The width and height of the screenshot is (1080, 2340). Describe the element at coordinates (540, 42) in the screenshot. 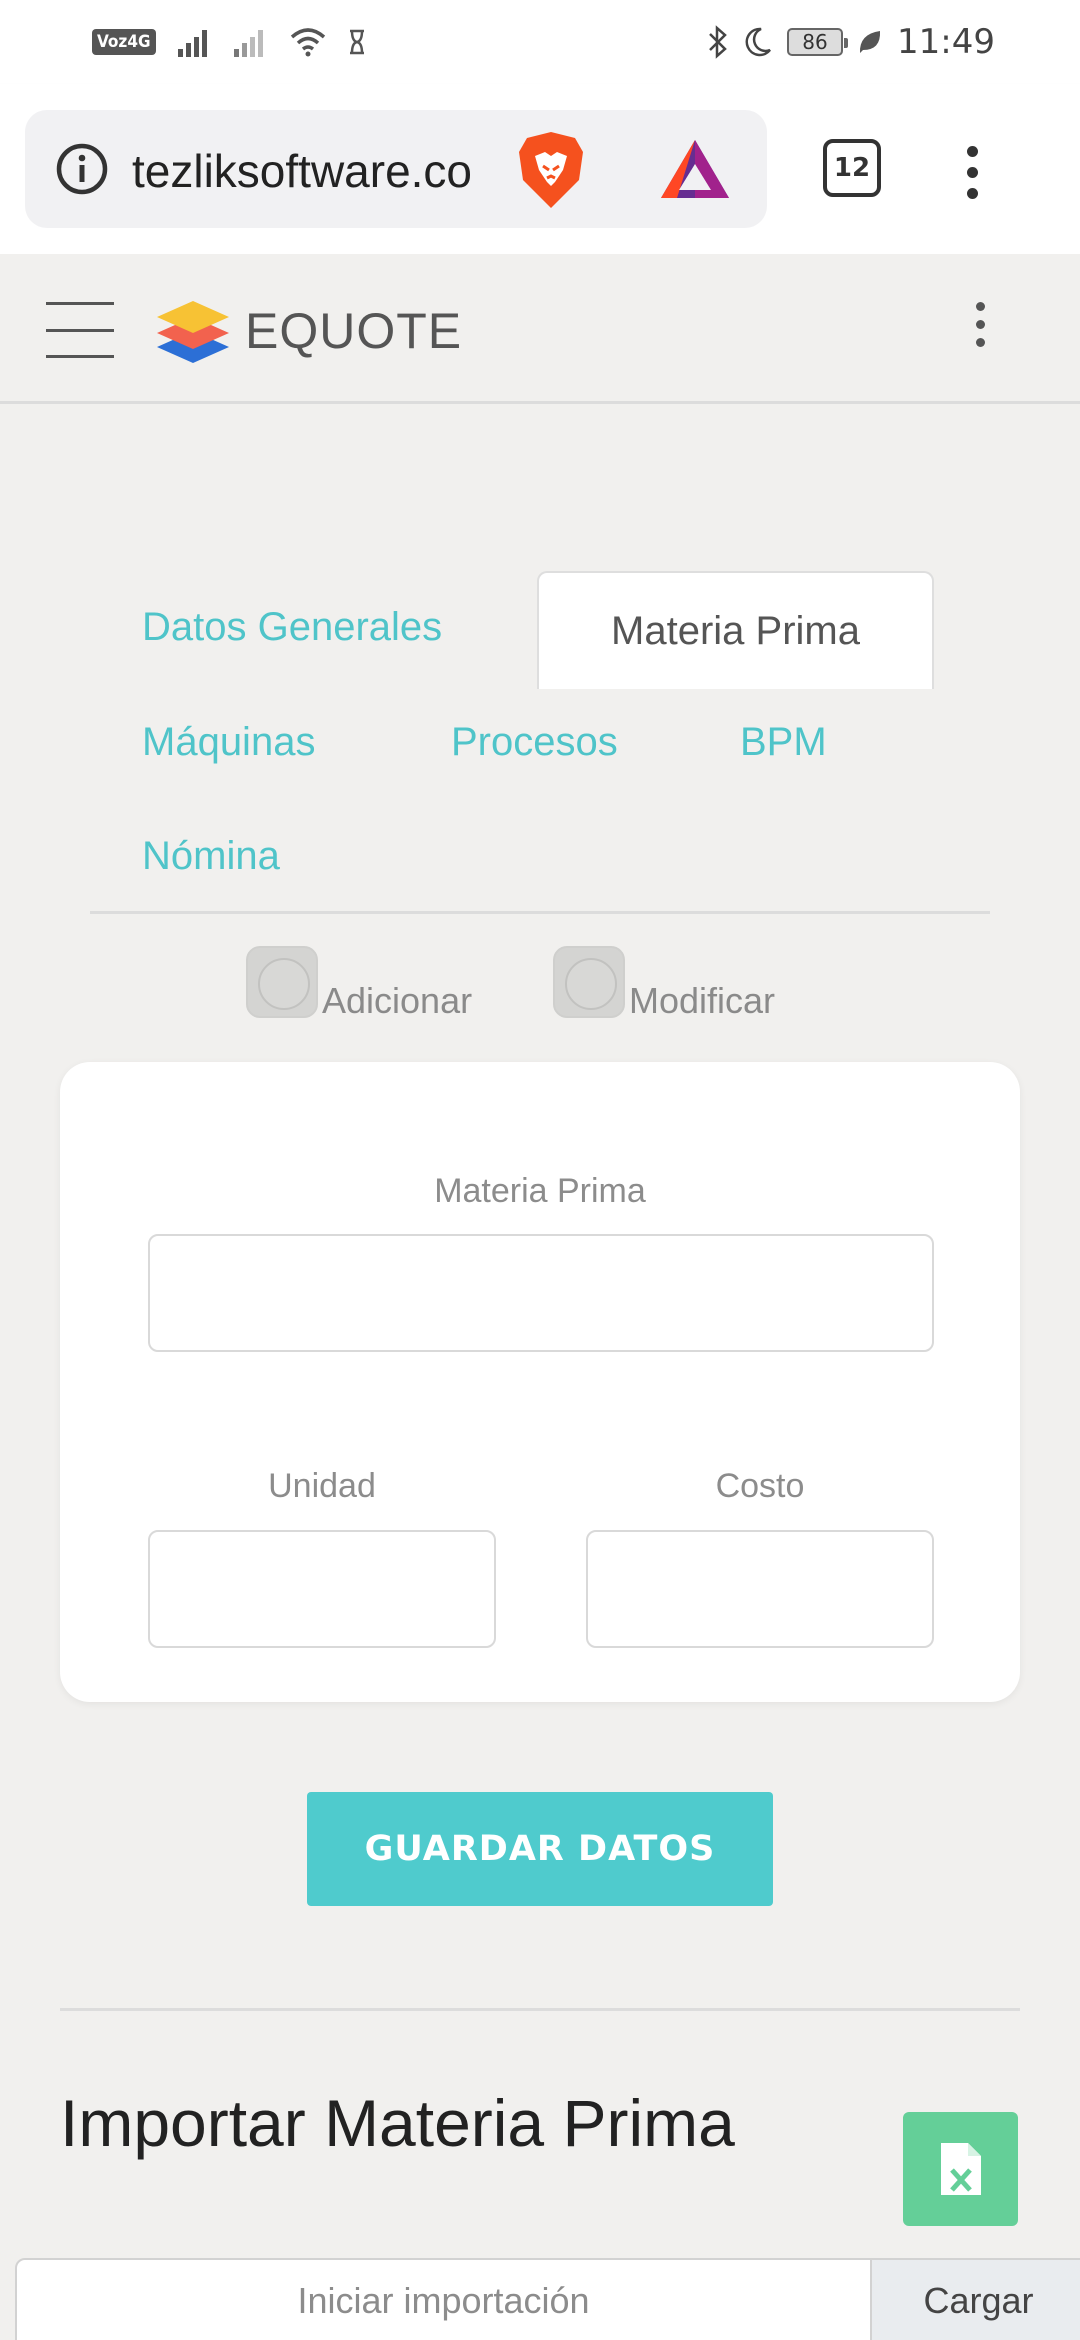

I see `status-bar: Voz4G 86 11:49` at that location.